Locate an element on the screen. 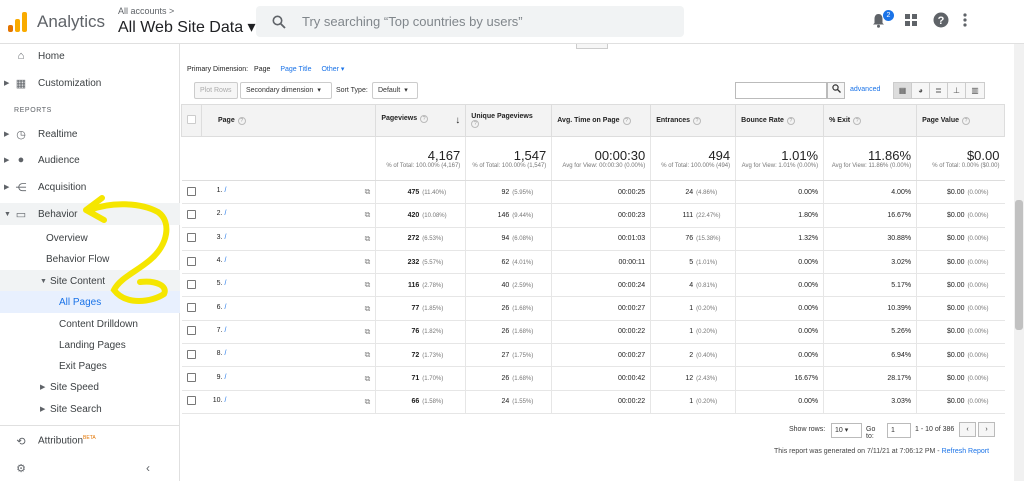 The width and height of the screenshot is (1024, 481). page-cell: 10. / ⧉ is located at coordinates (288, 402).